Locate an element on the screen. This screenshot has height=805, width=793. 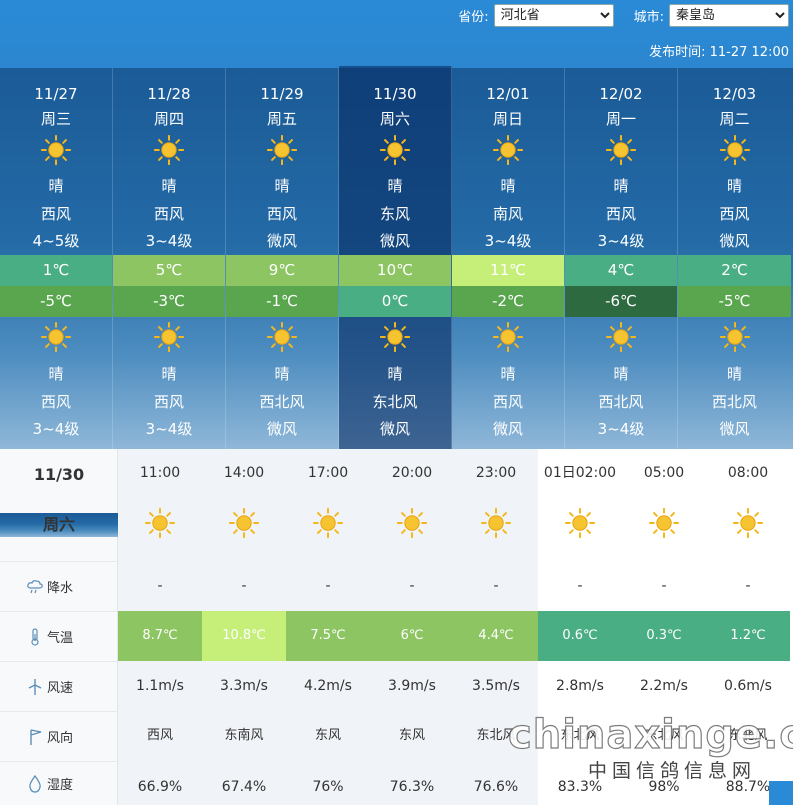
hour-humidity: 76.6% is located at coordinates (496, 787).